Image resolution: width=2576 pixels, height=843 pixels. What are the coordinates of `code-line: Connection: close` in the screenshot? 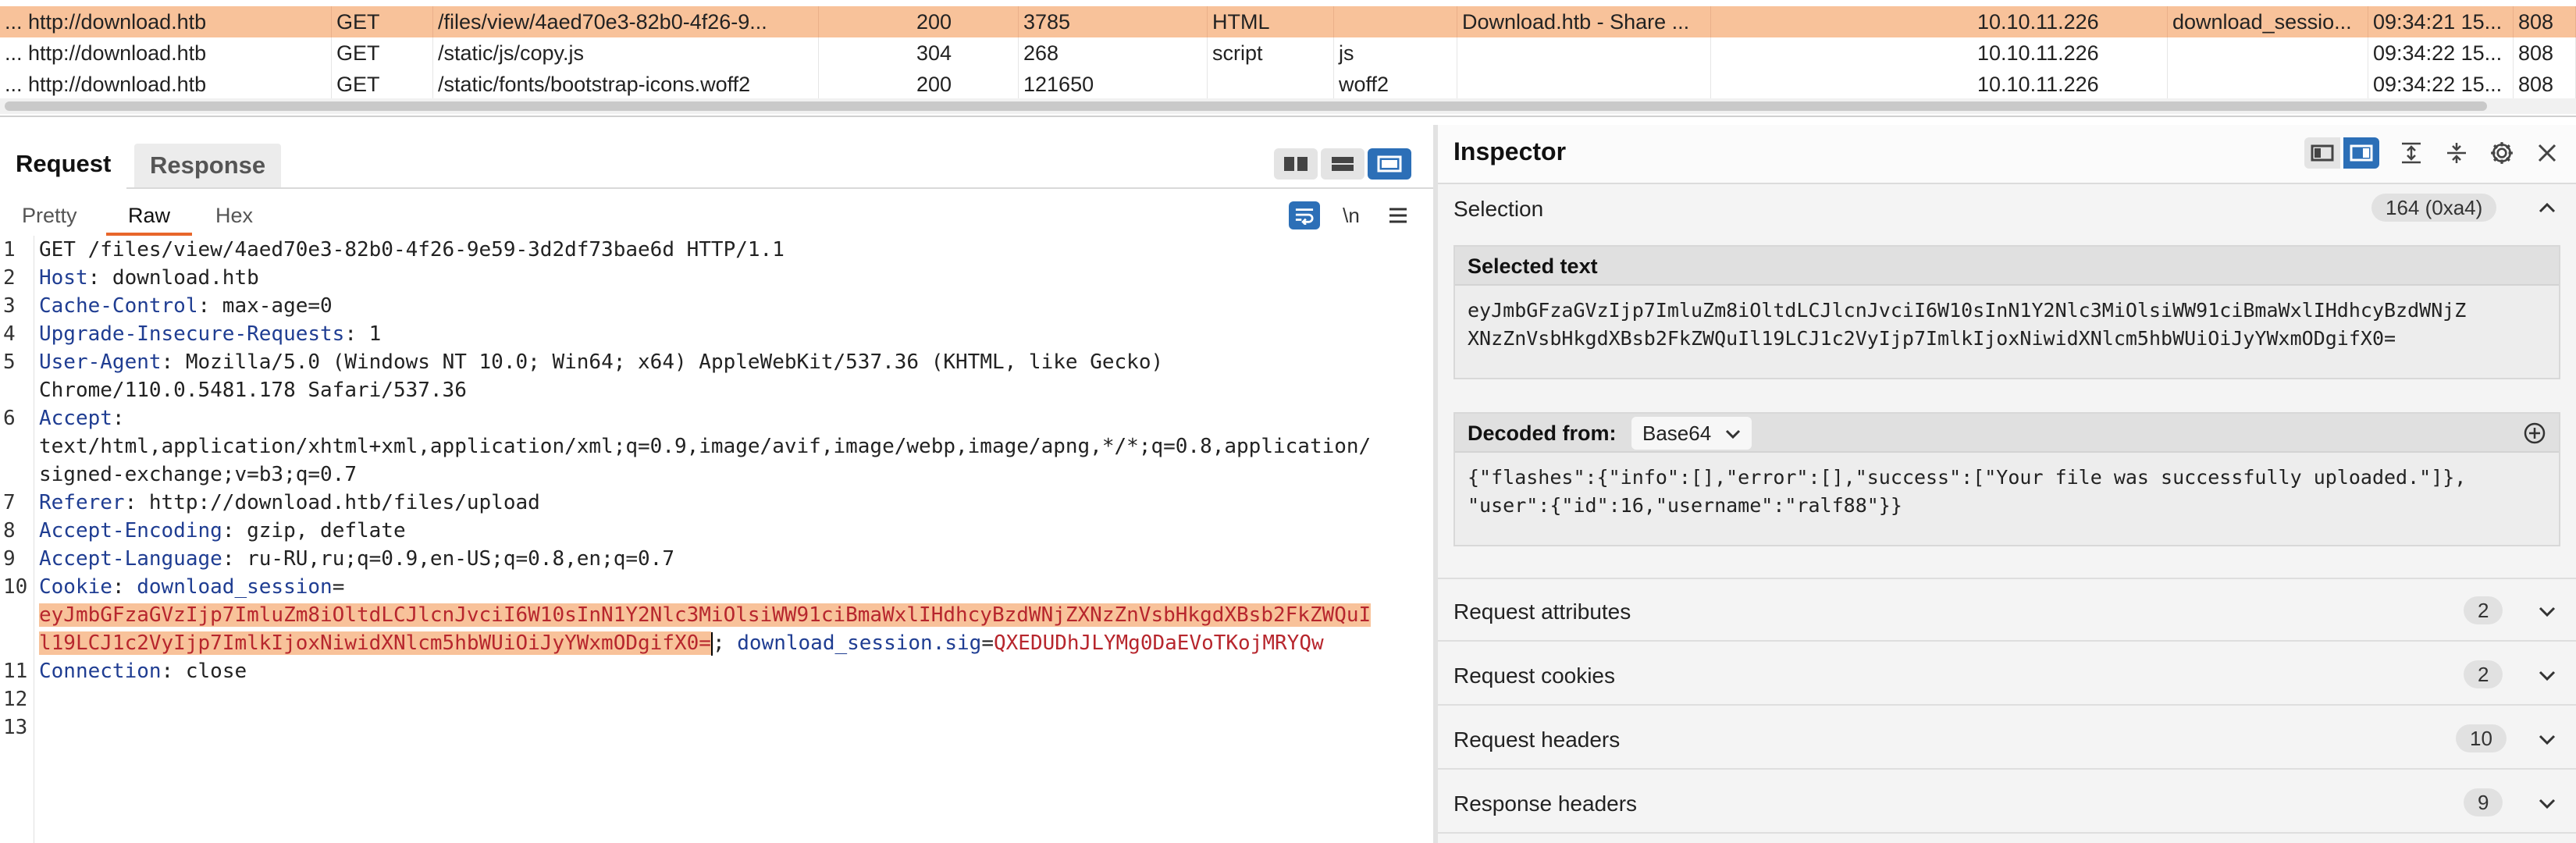 It's located at (143, 671).